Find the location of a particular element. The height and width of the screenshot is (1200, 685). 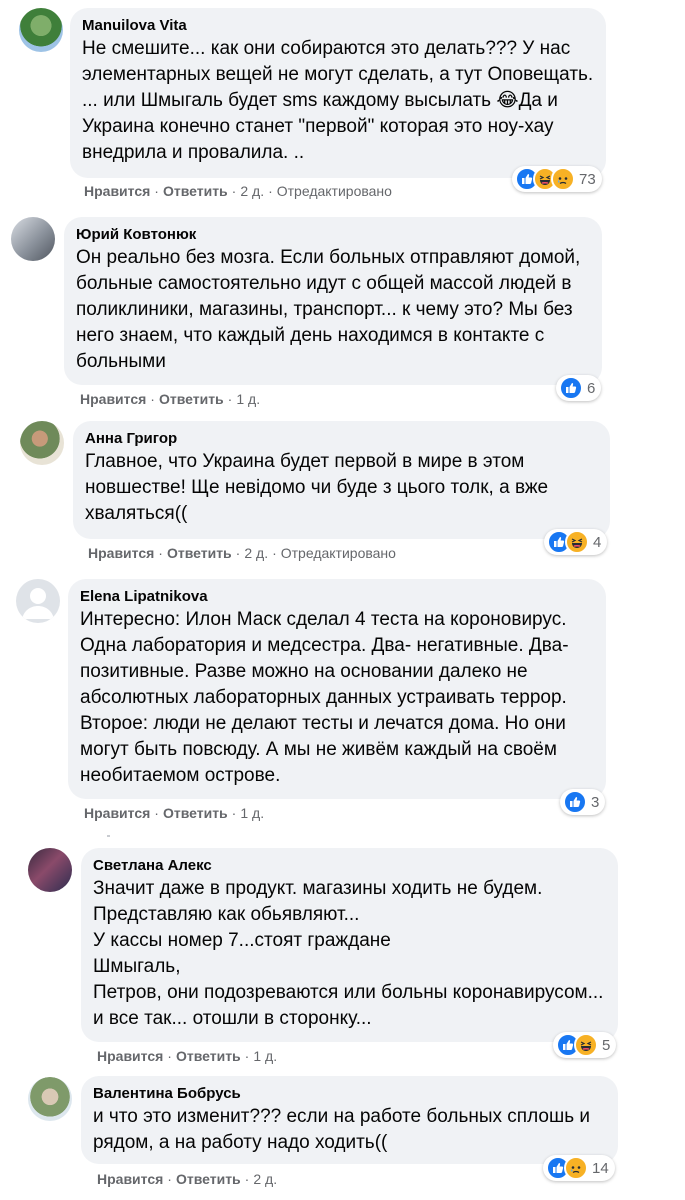

reaction-count: 5 is located at coordinates (606, 1045).